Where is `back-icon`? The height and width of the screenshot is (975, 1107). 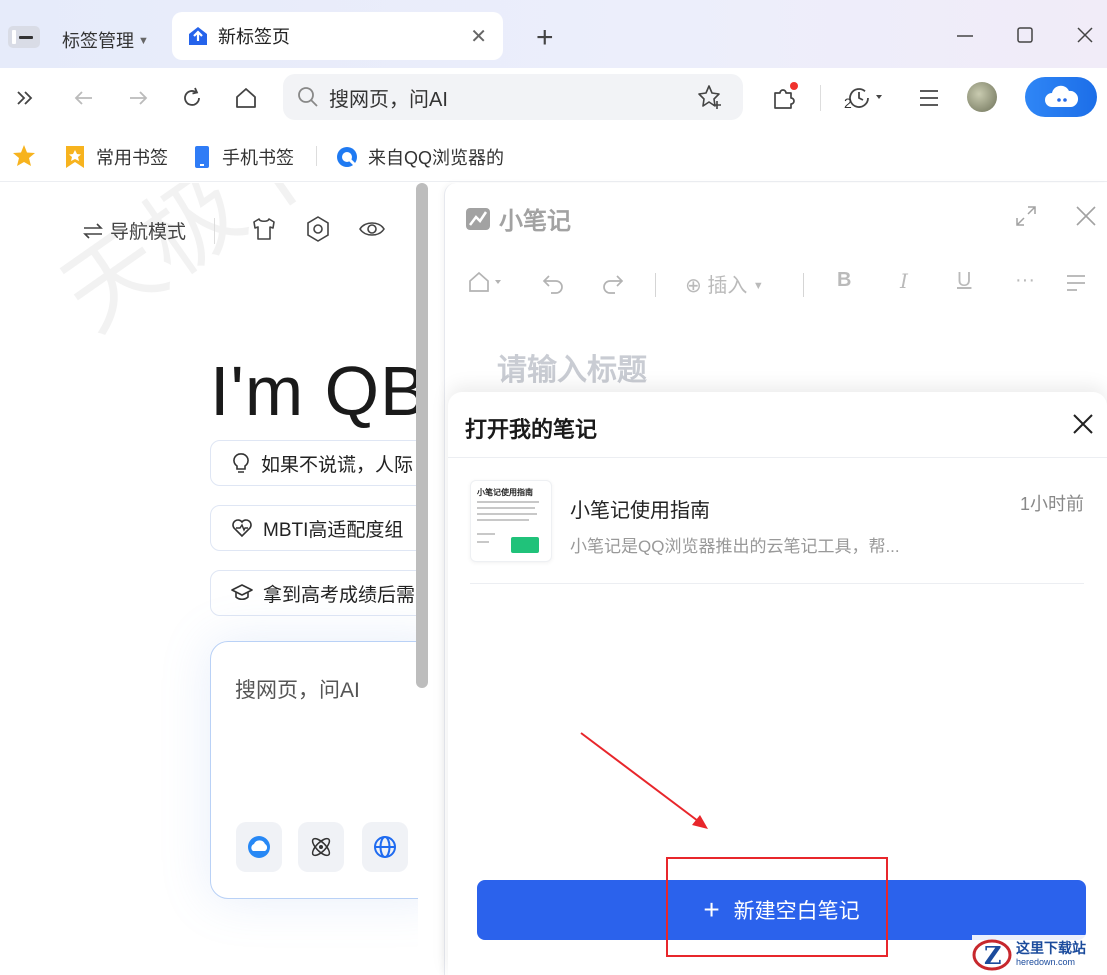
back-icon is located at coordinates (84, 98).